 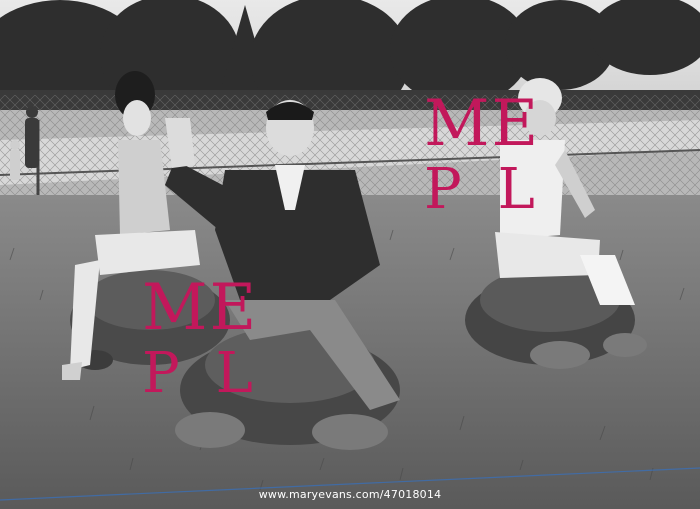 What do you see at coordinates (497, 189) in the screenshot?
I see `watermark-bottom-right: PL` at bounding box center [497, 189].